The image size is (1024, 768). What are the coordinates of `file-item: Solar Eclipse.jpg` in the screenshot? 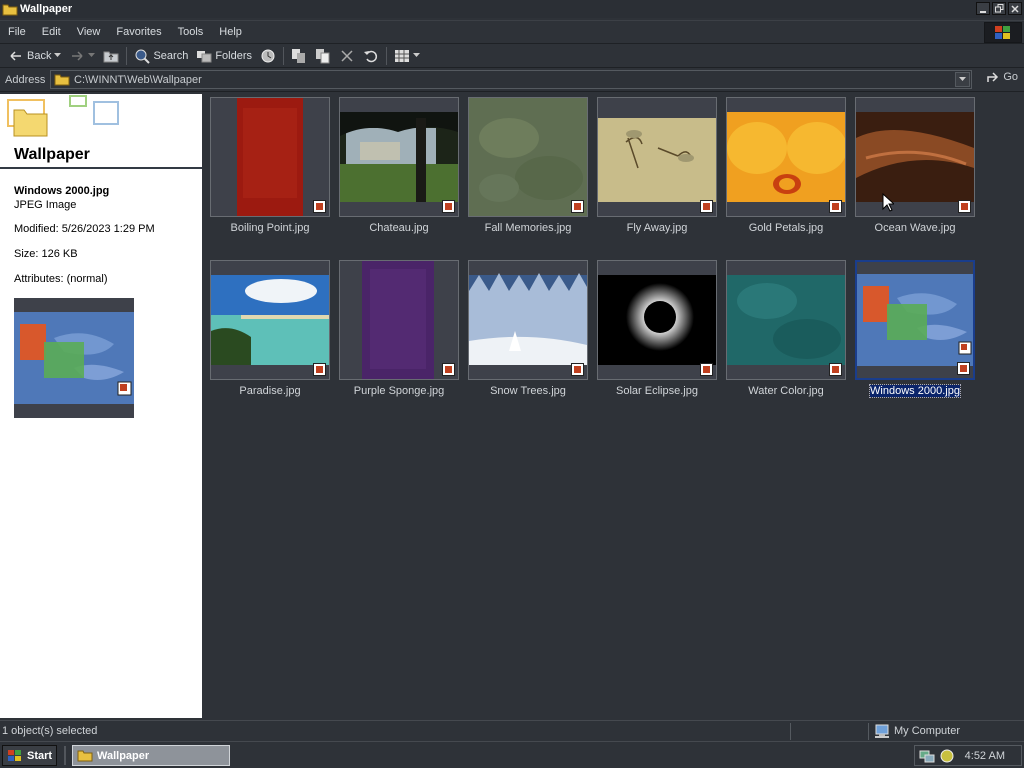 It's located at (657, 331).